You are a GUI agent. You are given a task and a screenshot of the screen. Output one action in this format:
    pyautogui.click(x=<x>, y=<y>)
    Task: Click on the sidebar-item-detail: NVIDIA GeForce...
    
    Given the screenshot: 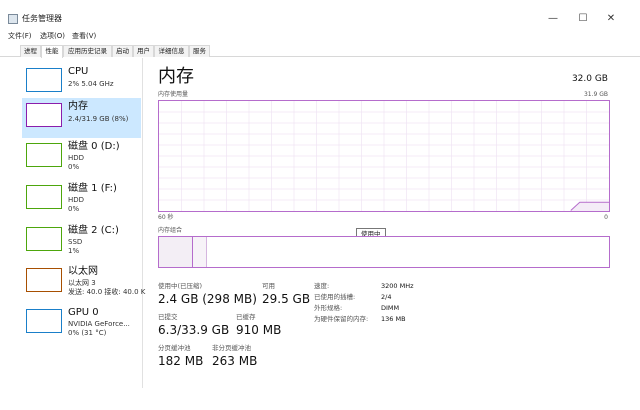 What is the action you would take?
    pyautogui.click(x=99, y=324)
    